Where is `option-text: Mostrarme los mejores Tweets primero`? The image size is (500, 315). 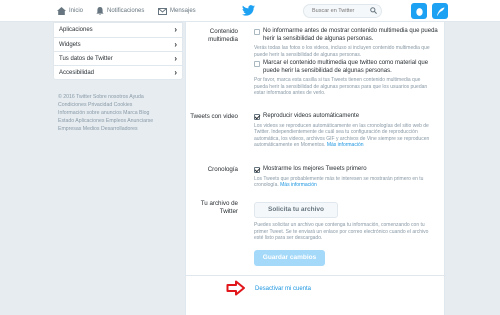
option-text: Mostrarme los mejores Tweets primero is located at coordinates (315, 169).